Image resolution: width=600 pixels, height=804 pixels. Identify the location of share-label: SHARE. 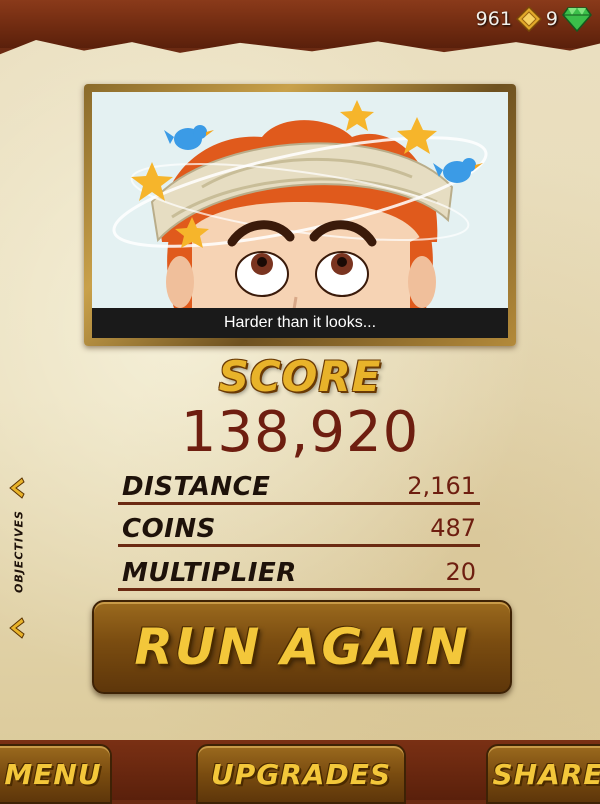
(546, 774).